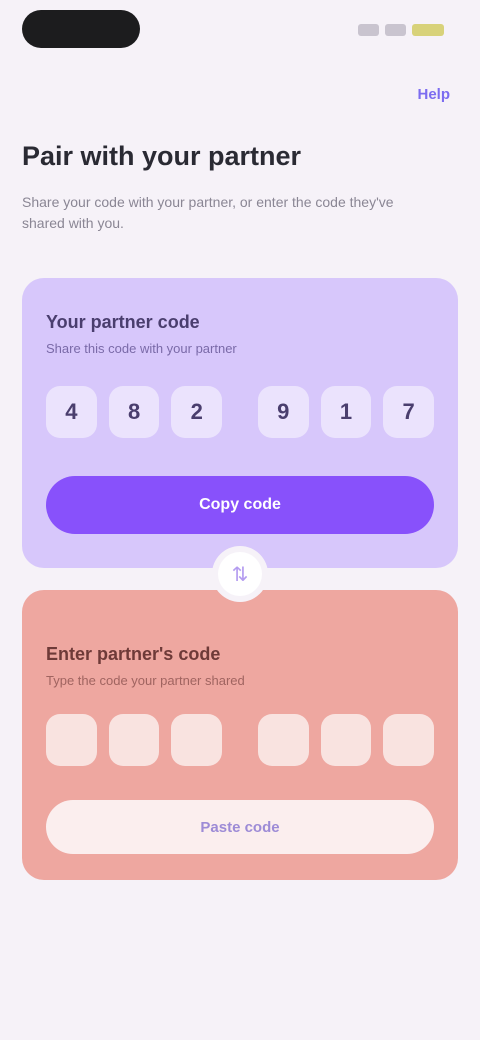  I want to click on page-title: Pair with your partner, so click(162, 156).